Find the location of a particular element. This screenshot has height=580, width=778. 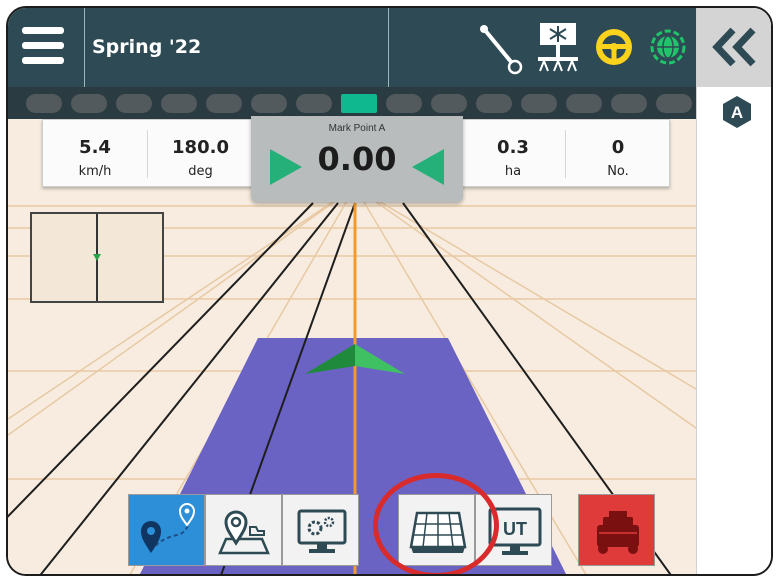

area-unit: ha is located at coordinates (513, 171).